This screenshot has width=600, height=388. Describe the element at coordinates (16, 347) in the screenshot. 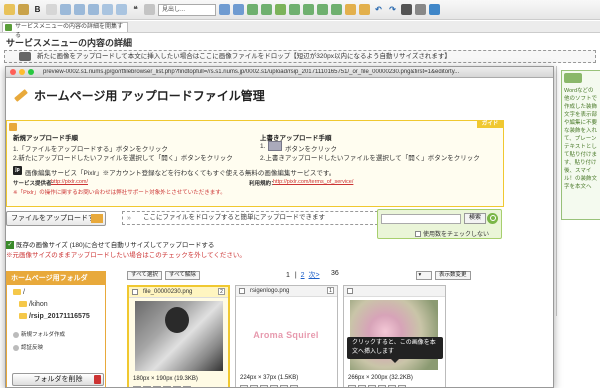

I see `refresh-icon` at that location.